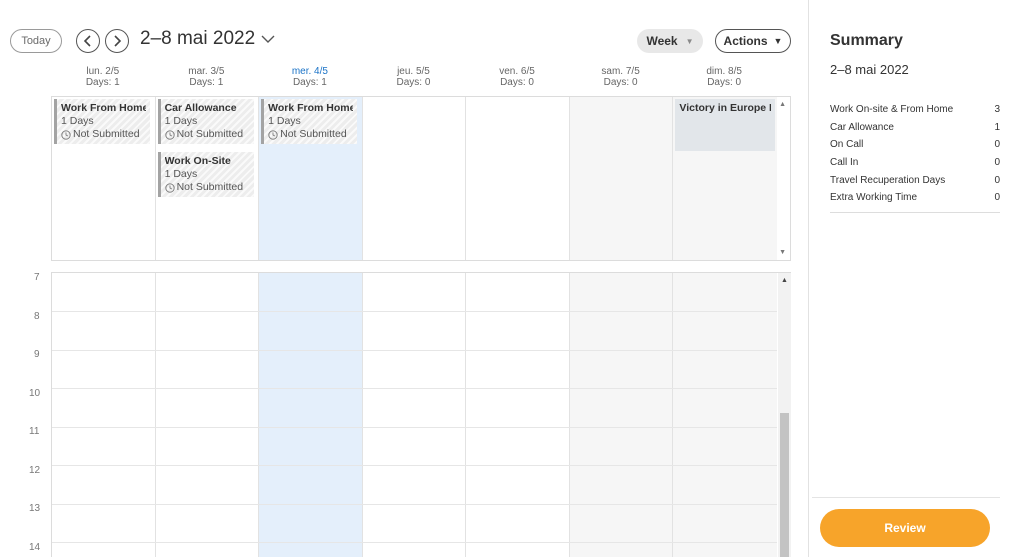 The height and width of the screenshot is (557, 1024). I want to click on chevron-left-icon, so click(87, 41).